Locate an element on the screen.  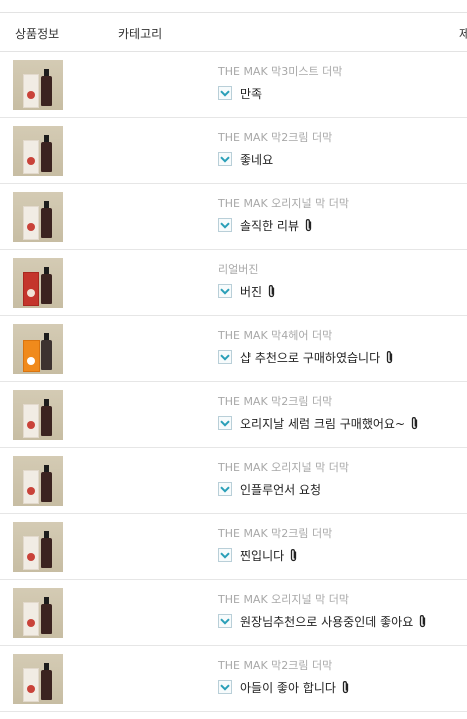
table-header: 상품정보 카테고리 제 is located at coordinates (233, 32).